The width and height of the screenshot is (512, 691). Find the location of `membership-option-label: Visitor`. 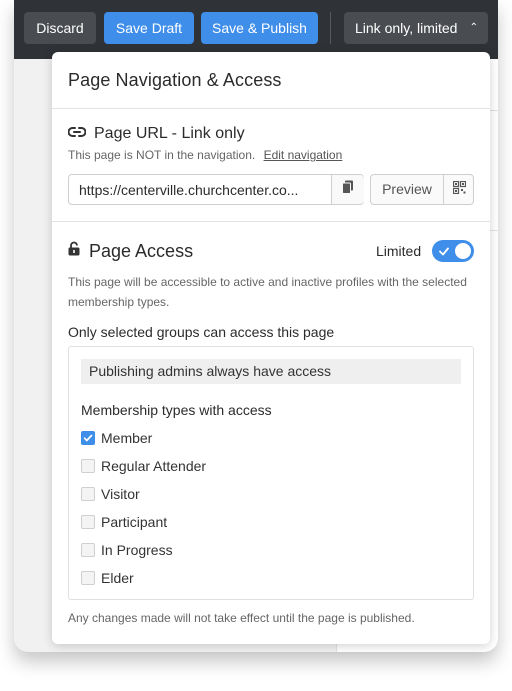

membership-option-label: Visitor is located at coordinates (120, 494).